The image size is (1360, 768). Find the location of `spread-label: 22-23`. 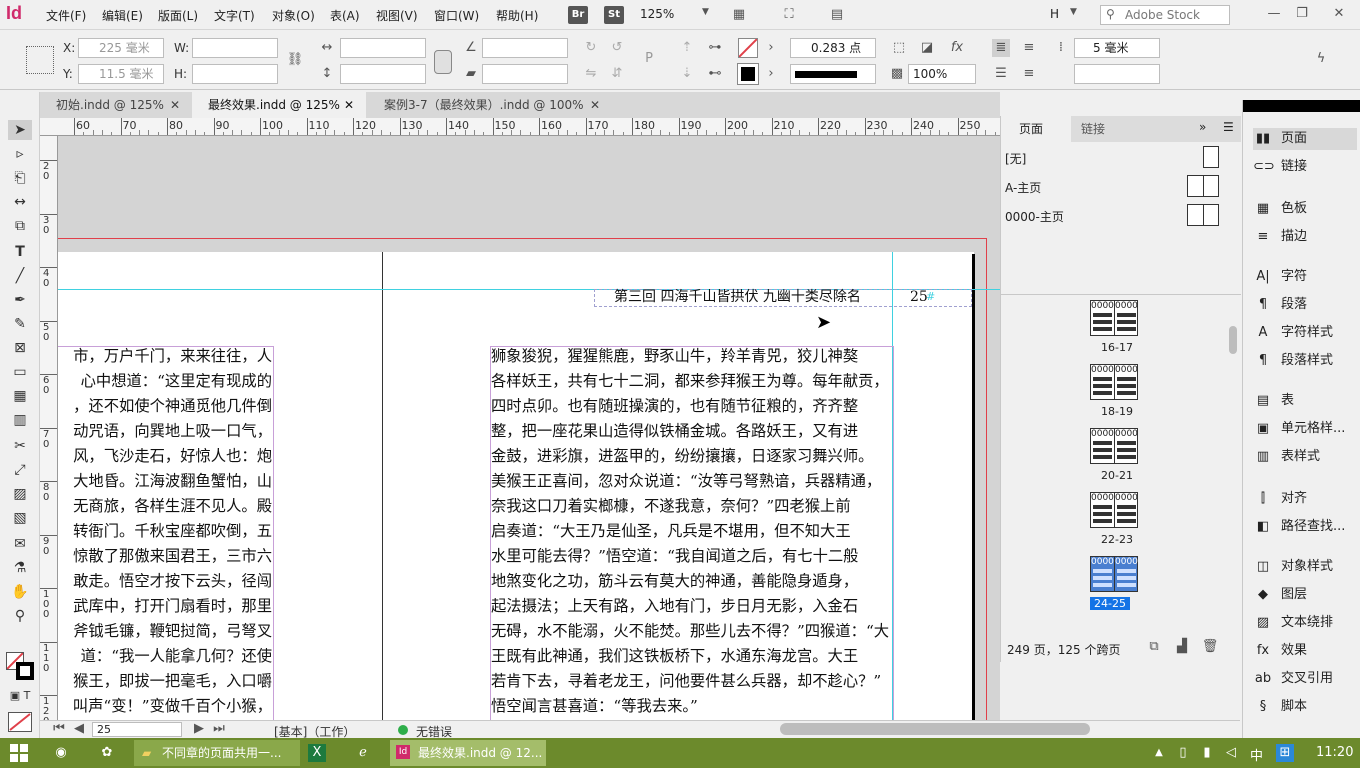

spread-label: 22-23 is located at coordinates (1117, 539).